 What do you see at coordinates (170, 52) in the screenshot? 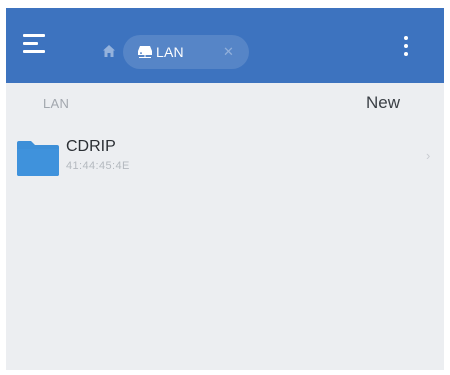
I see `location-chip-label: LAN` at bounding box center [170, 52].